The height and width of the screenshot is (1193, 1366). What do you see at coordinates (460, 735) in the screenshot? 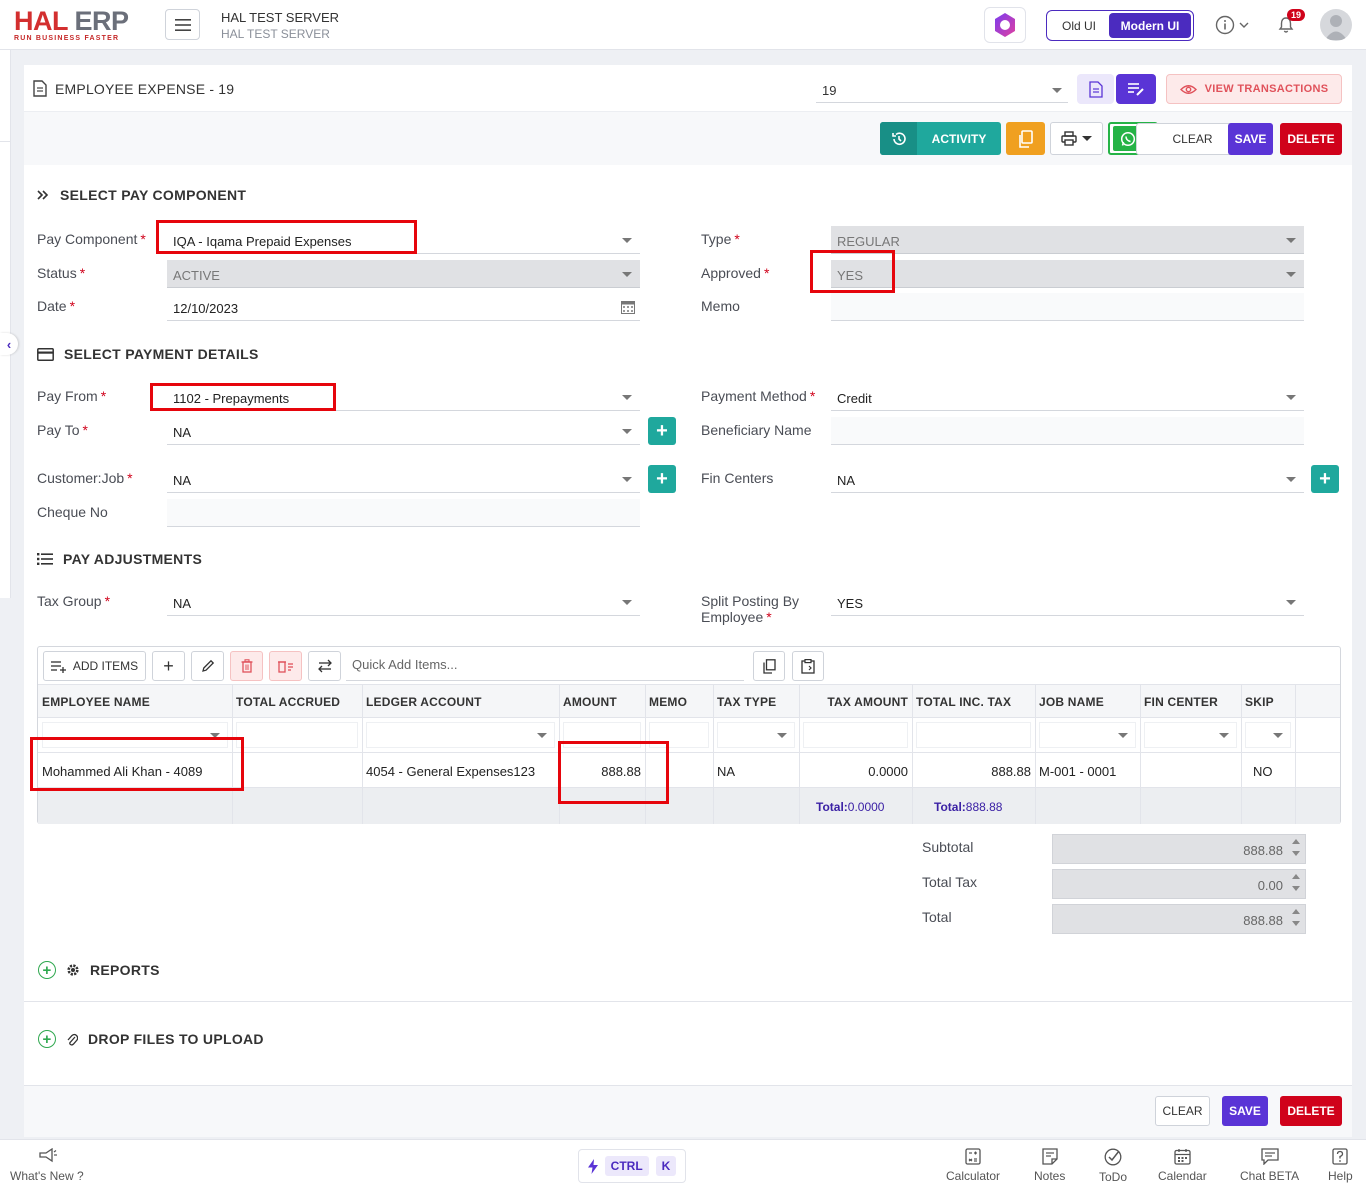
I see `filter-ledger-account` at bounding box center [460, 735].